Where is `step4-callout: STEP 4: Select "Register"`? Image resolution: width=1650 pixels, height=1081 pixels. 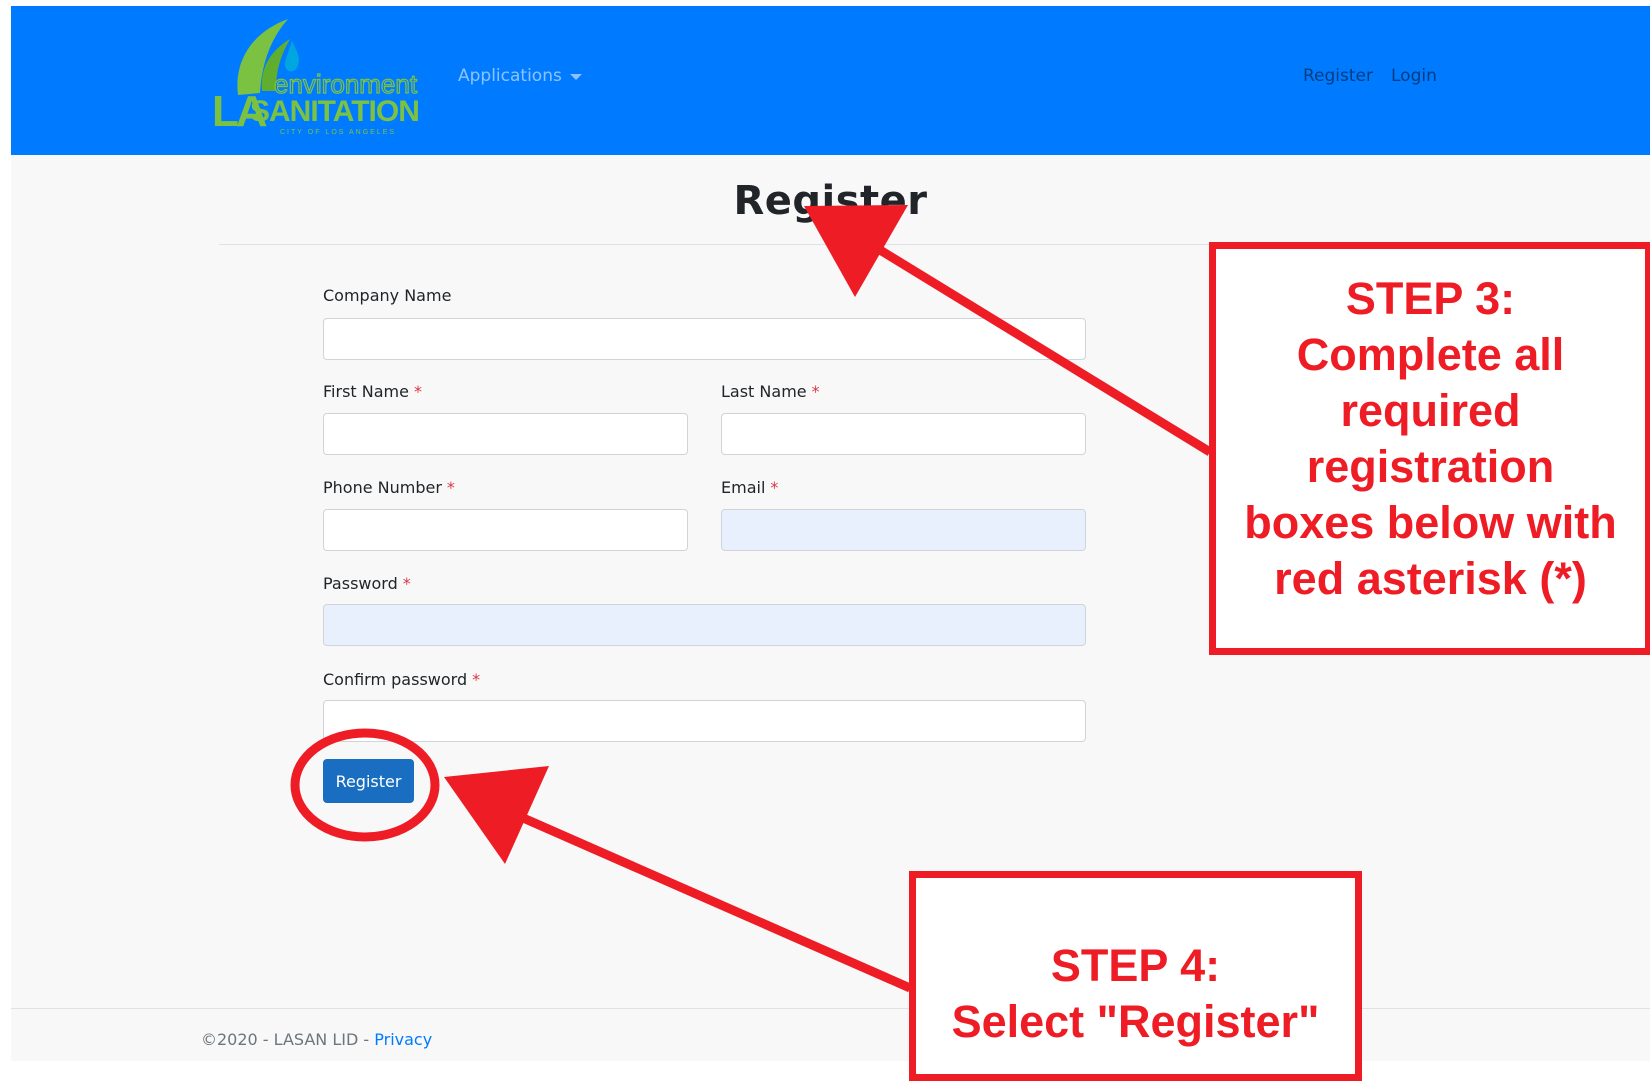
step4-callout: STEP 4: Select "Register" is located at coordinates (1135, 976).